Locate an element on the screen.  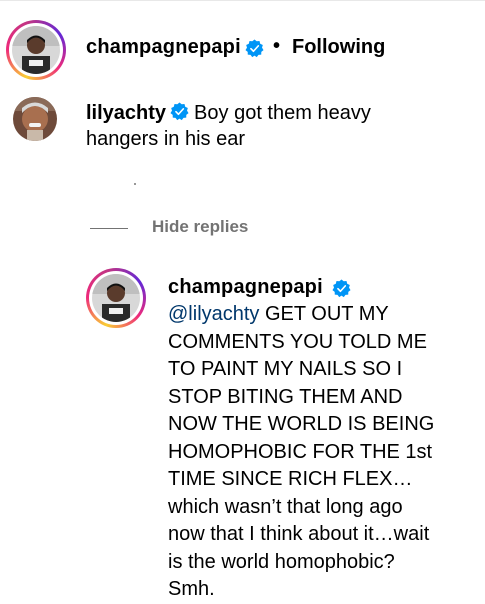
top-divider is located at coordinates (242, 0).